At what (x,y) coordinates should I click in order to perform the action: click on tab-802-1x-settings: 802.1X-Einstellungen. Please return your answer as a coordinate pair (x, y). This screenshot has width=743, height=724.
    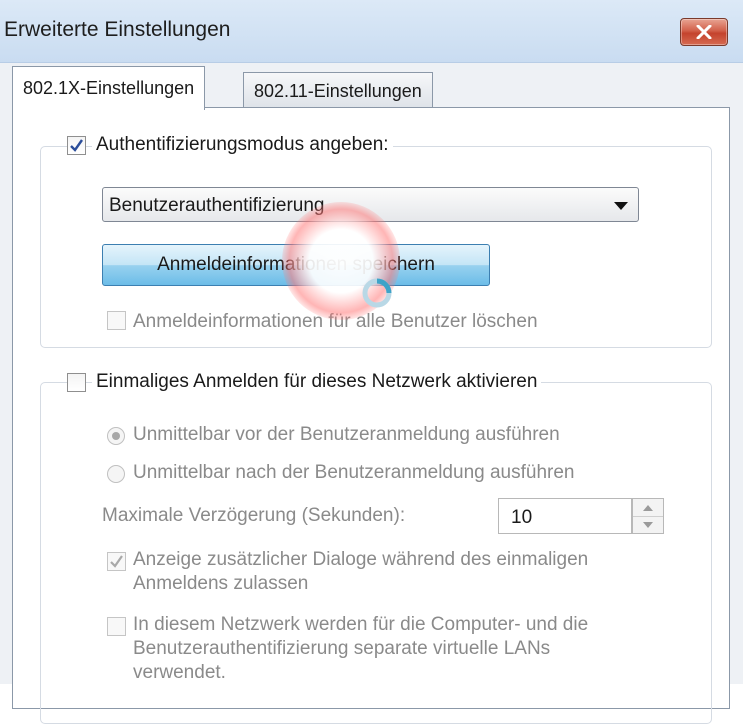
    Looking at the image, I should click on (109, 88).